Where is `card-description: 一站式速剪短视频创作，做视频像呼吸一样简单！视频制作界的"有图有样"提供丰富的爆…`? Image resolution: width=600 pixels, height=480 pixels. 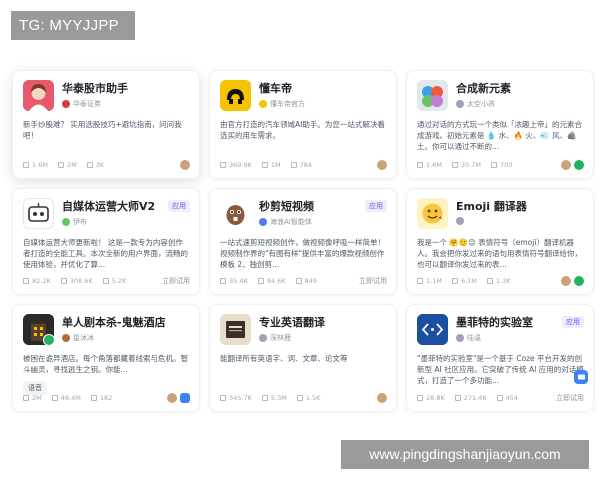
card-description: 一站式速剪短视频创作，做视频像呼吸一样简单！视频制作界的"有图有样"提供丰富的爆… is located at coordinates (302, 253).